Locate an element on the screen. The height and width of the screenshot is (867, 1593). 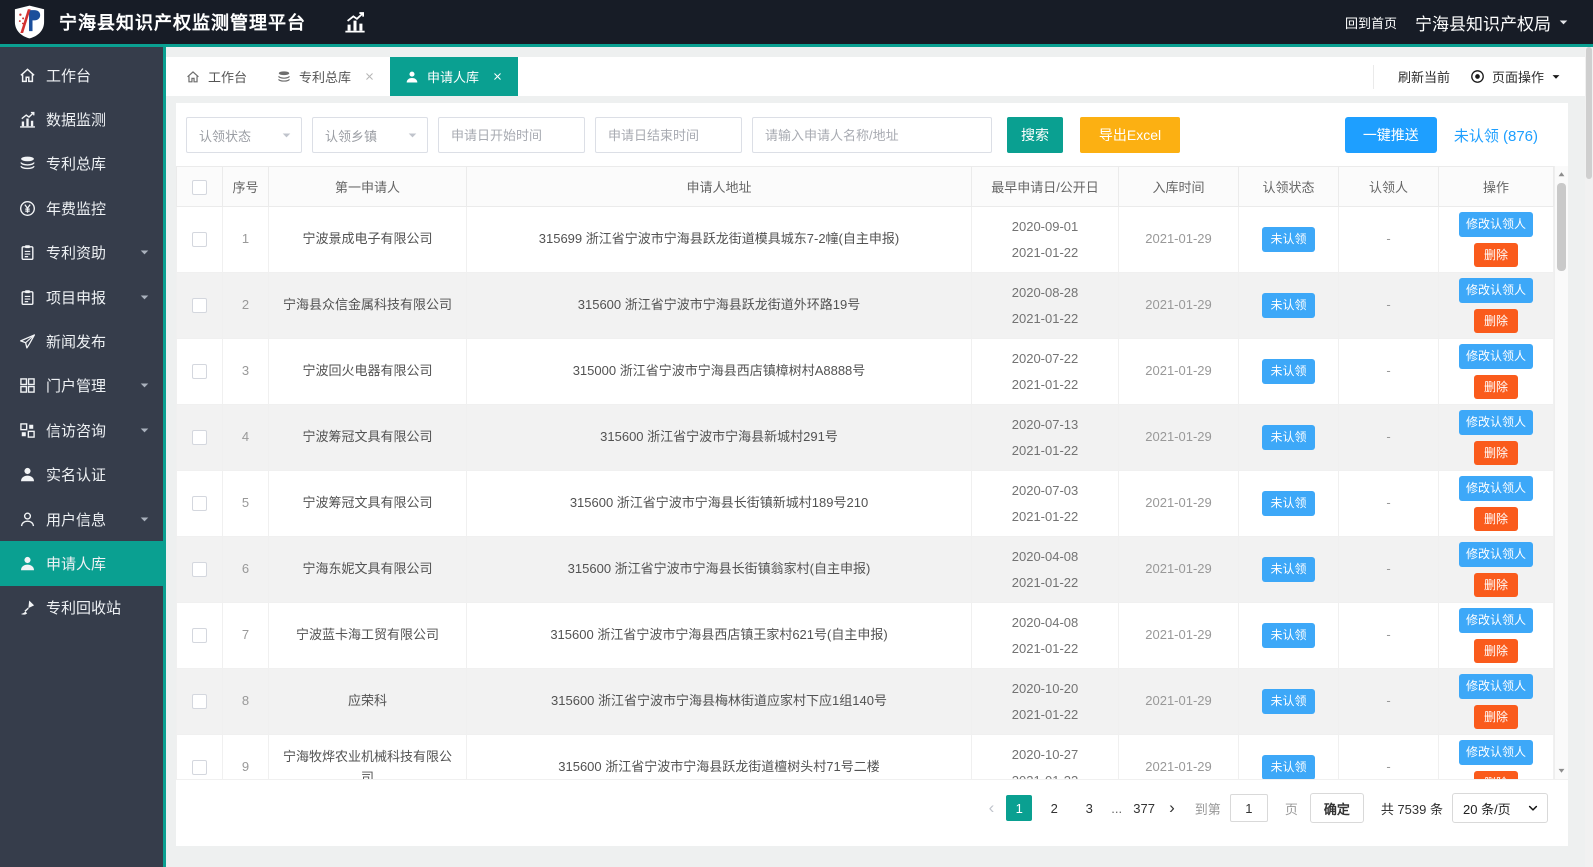
sidebar-item-项目申报: 项目申报 is located at coordinates (81, 297).